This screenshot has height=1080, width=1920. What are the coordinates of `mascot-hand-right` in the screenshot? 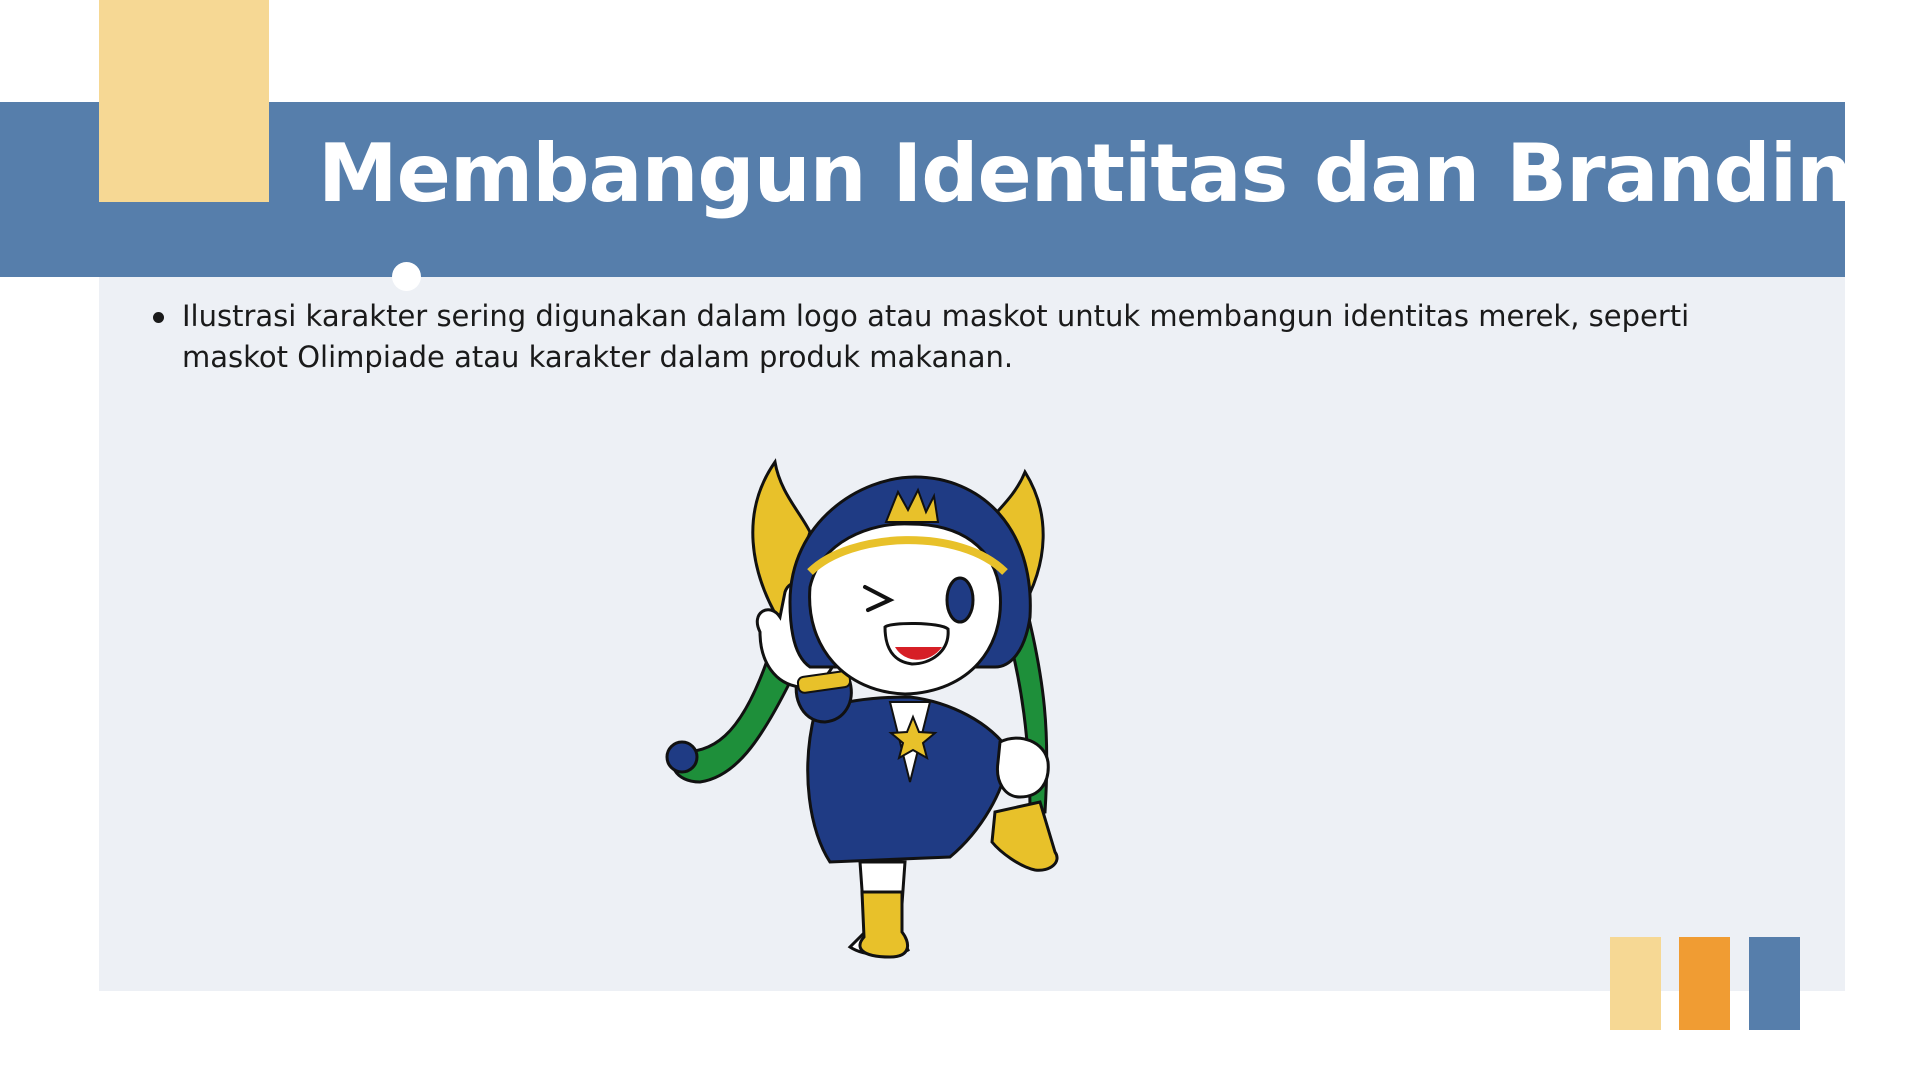 It's located at (1022, 767).